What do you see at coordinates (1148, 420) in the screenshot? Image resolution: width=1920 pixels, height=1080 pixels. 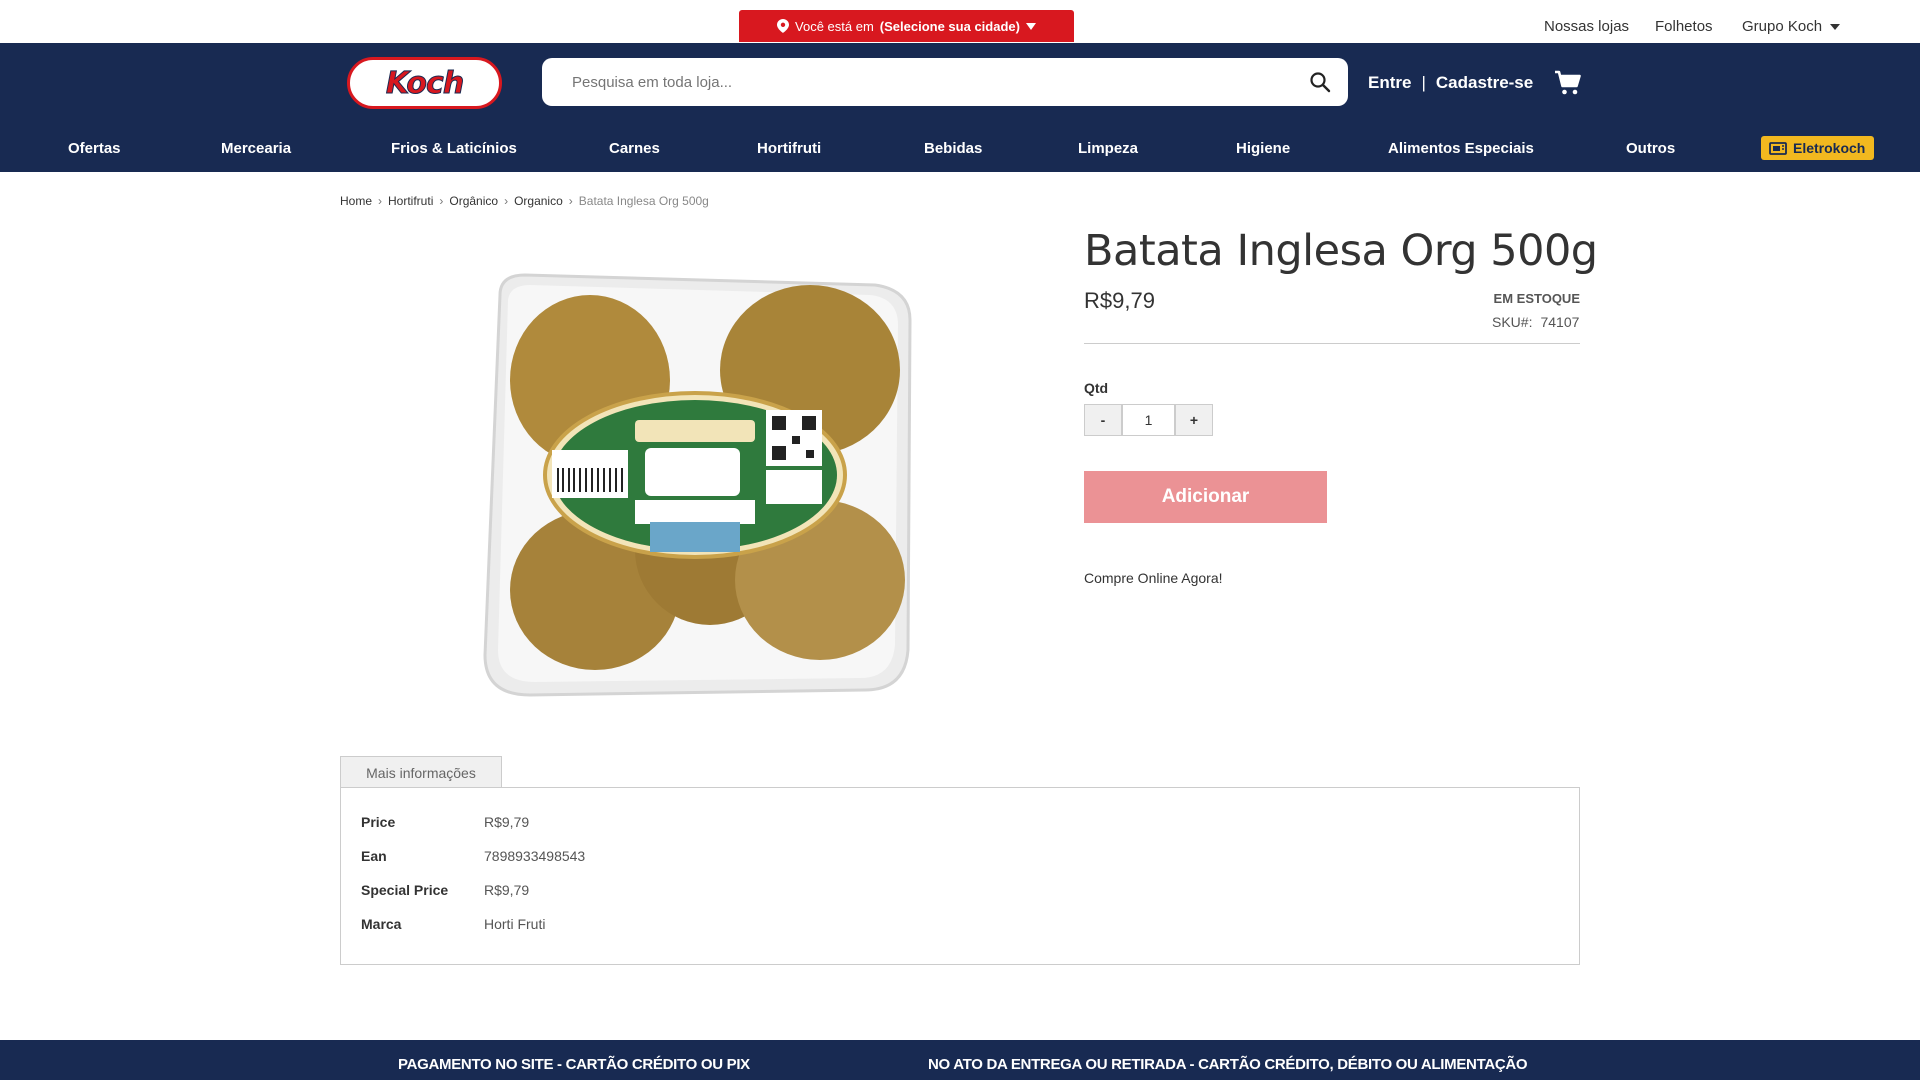 I see `qty-input` at bounding box center [1148, 420].